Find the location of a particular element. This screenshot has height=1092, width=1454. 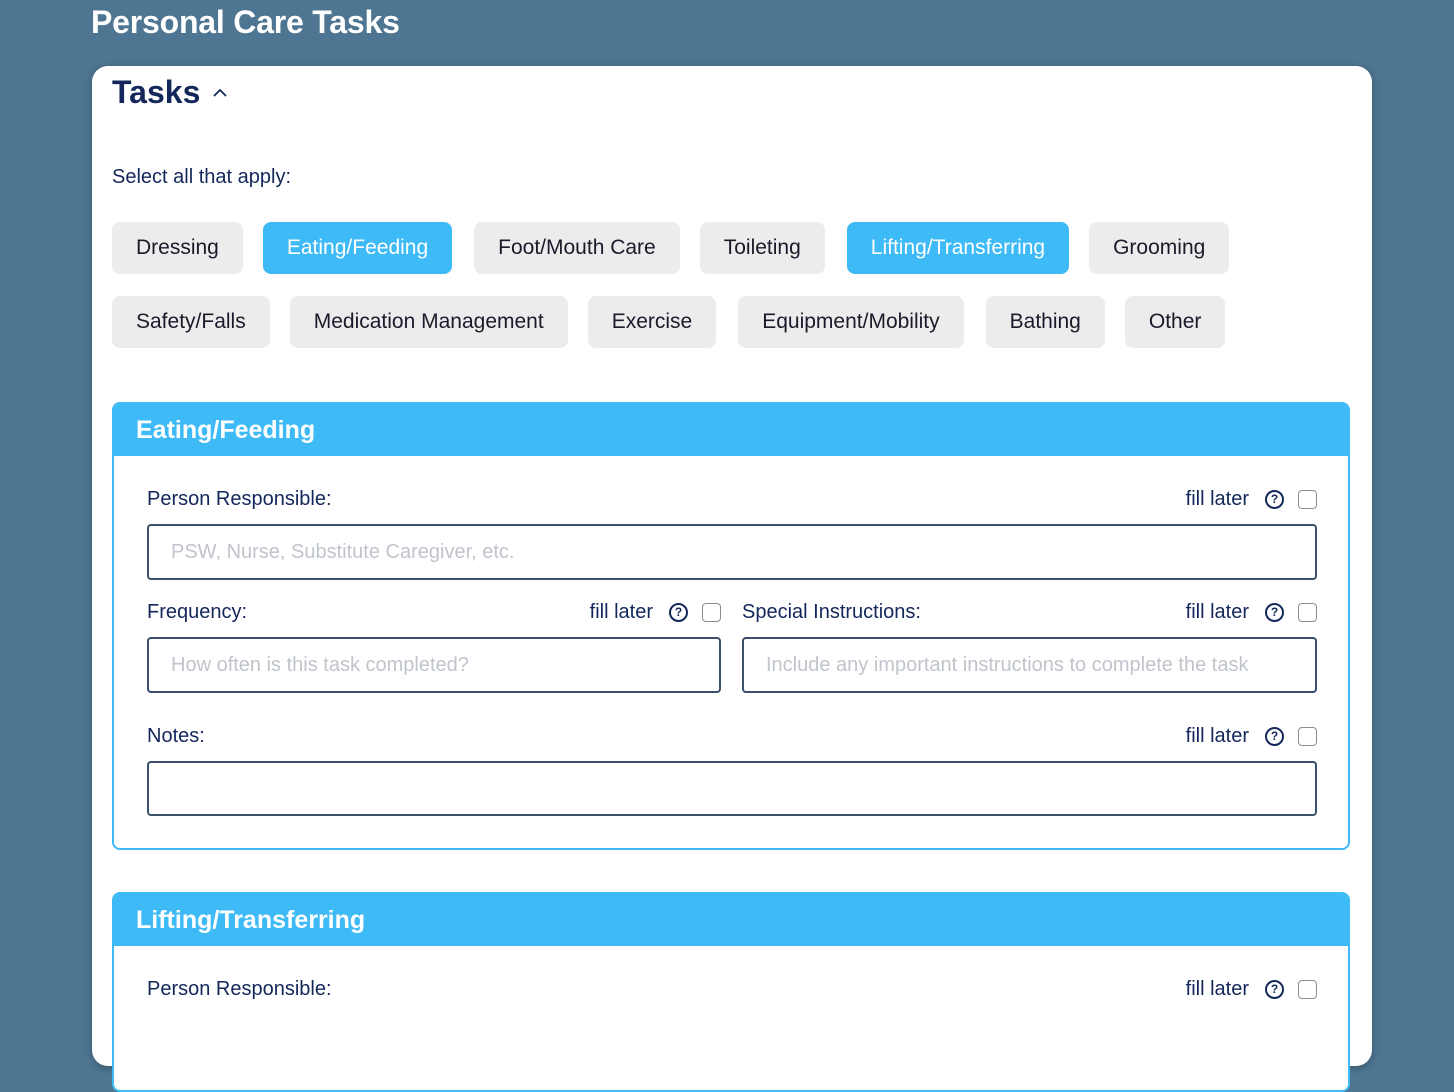

chip-lifting-transferring: Lifting/Transferring is located at coordinates (958, 248).